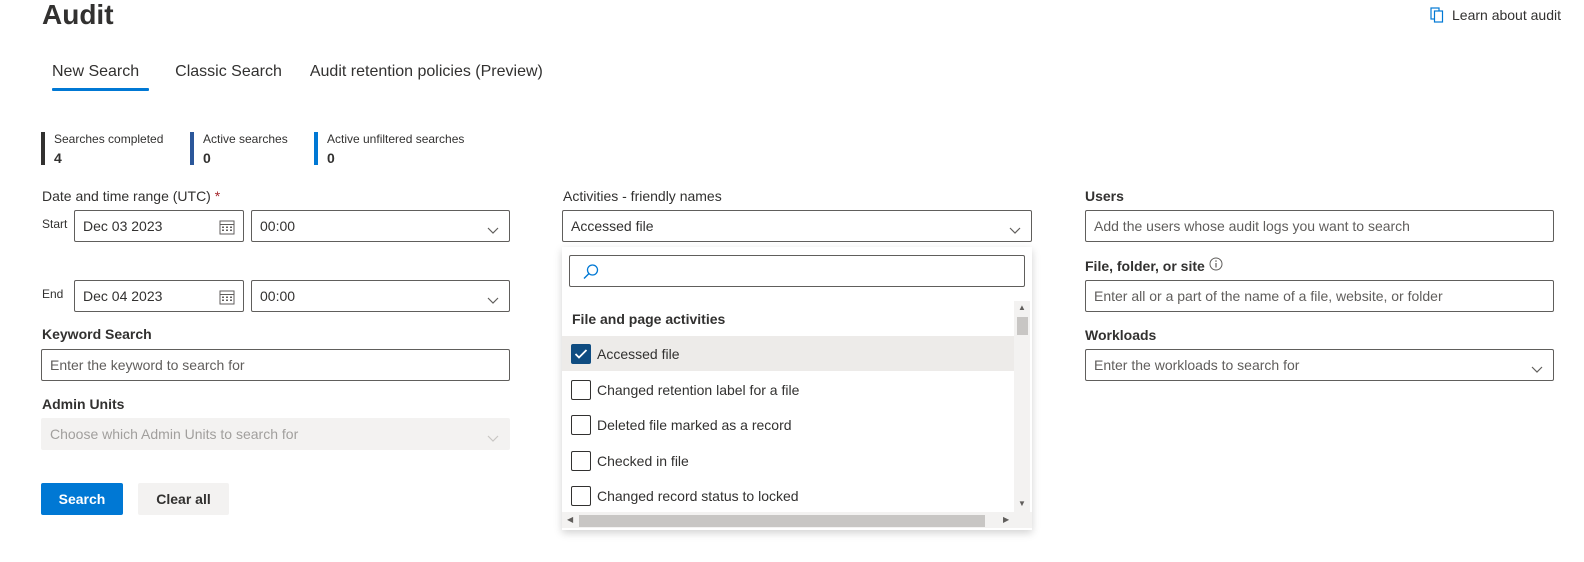  What do you see at coordinates (643, 460) in the screenshot?
I see `option-label: Checked in file` at bounding box center [643, 460].